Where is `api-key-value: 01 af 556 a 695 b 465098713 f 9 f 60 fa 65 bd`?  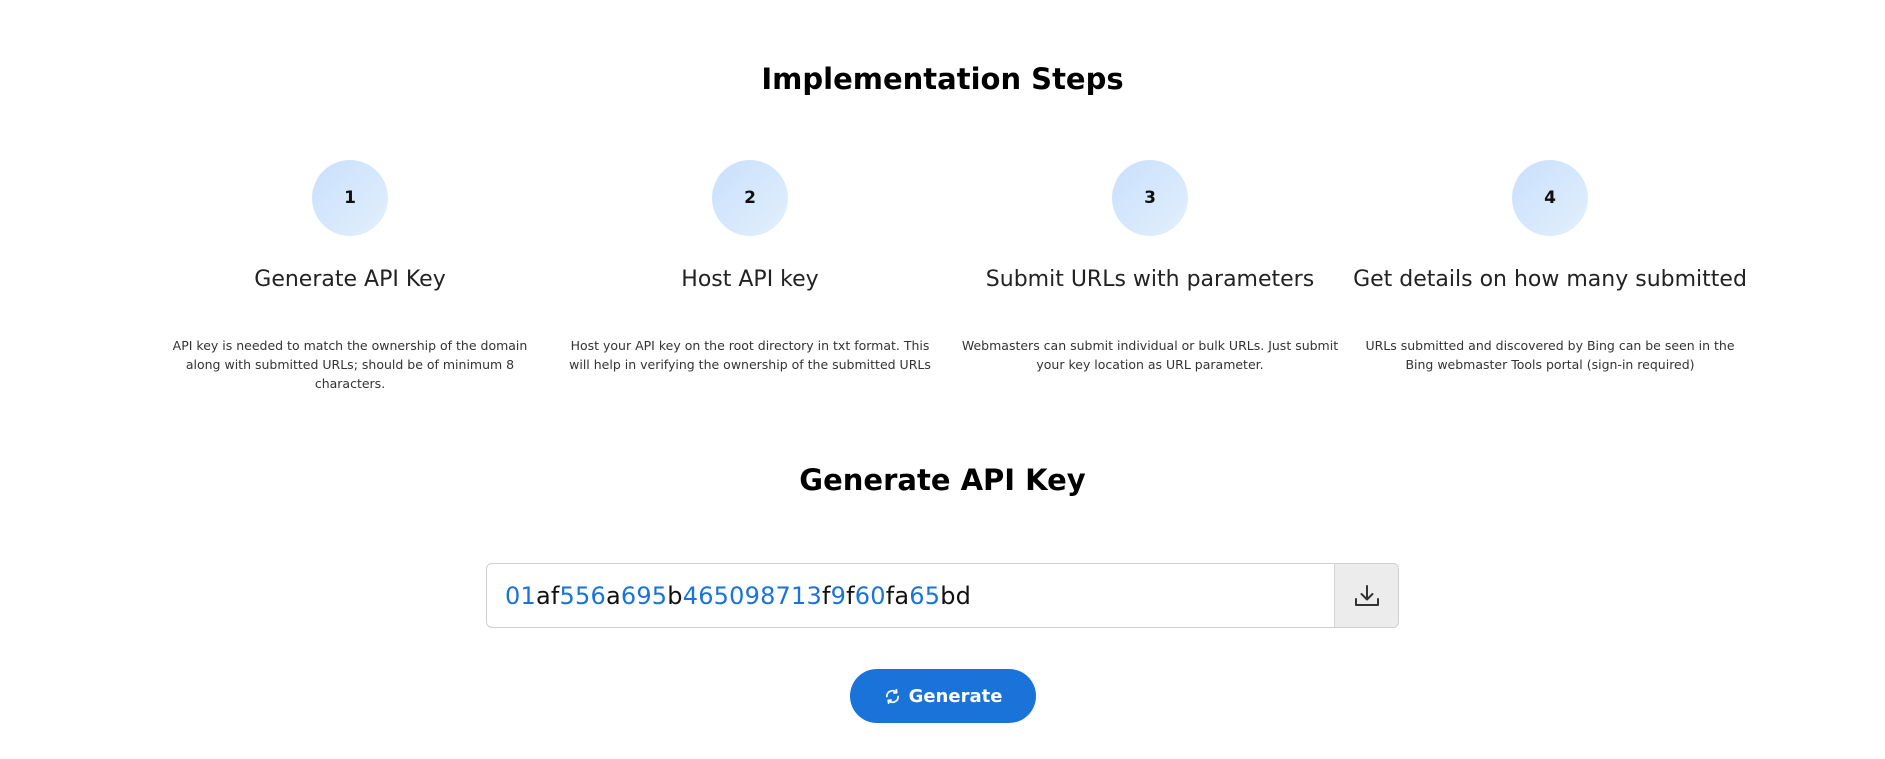
api-key-value: 01 af 556 a 695 b 465098713 f 9 f 60 fa 65 bd is located at coordinates (910, 595).